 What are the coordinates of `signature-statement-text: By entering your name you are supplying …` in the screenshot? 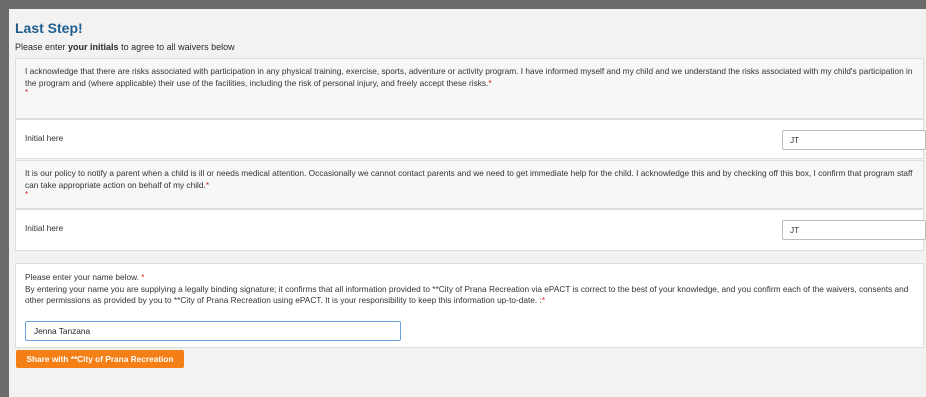 It's located at (467, 294).